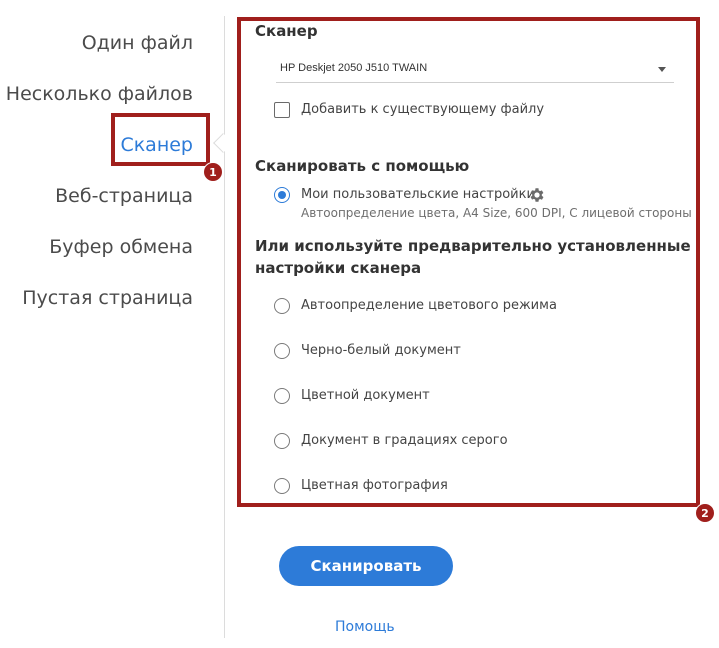 This screenshot has height=648, width=719. I want to click on sidebar-item-blank-page: Пустая страница, so click(107, 298).